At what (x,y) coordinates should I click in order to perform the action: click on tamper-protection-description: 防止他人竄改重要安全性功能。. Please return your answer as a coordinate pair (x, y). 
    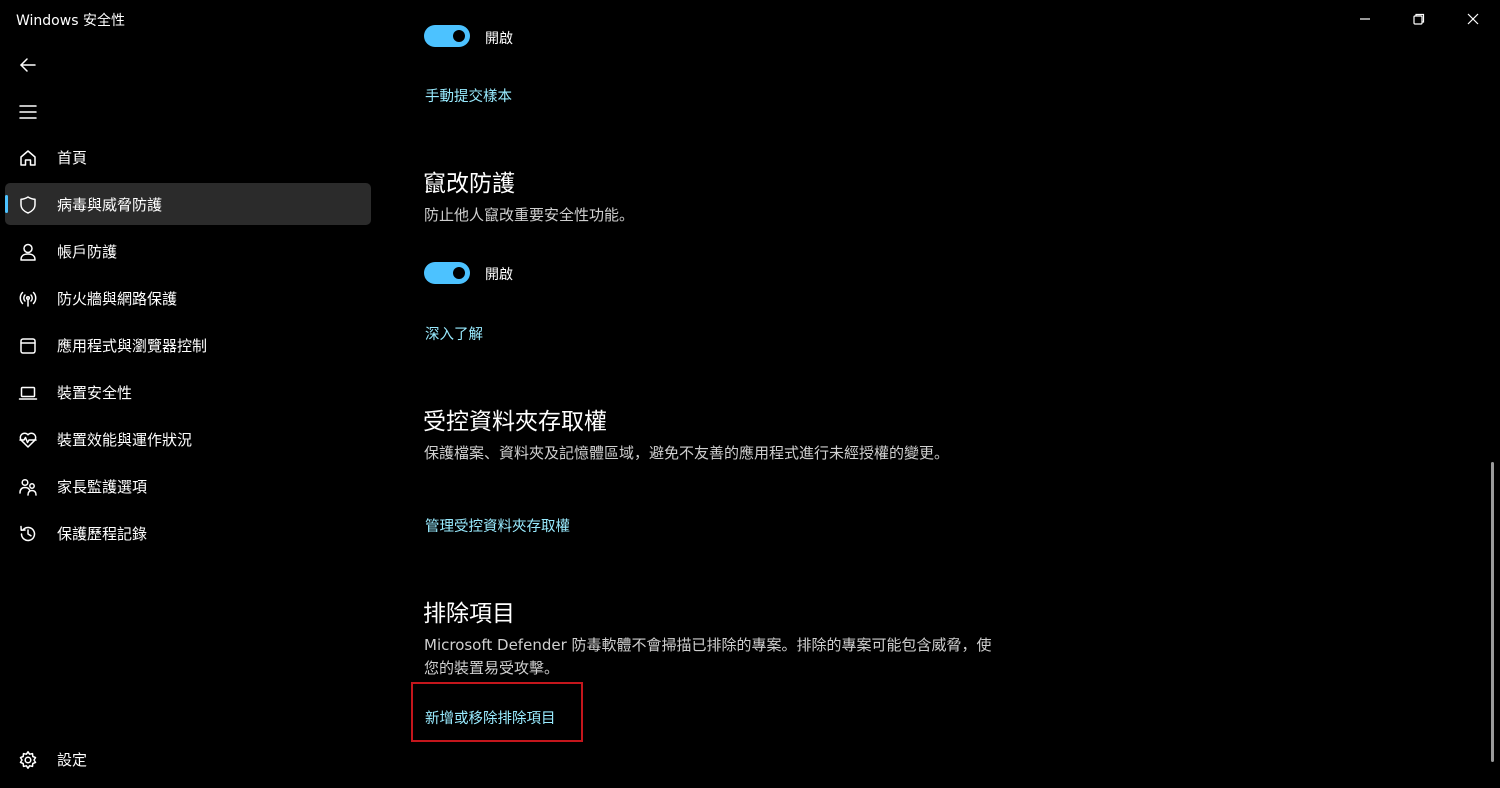
    Looking at the image, I should click on (529, 215).